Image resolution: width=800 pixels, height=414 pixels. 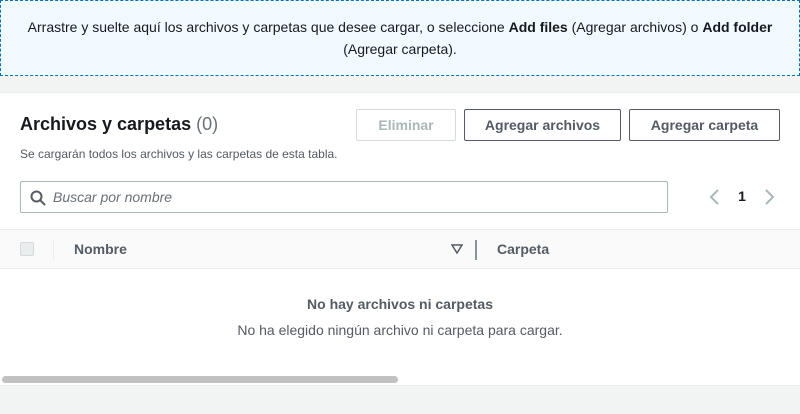 What do you see at coordinates (207, 124) in the screenshot?
I see `panel-item-count: (0)` at bounding box center [207, 124].